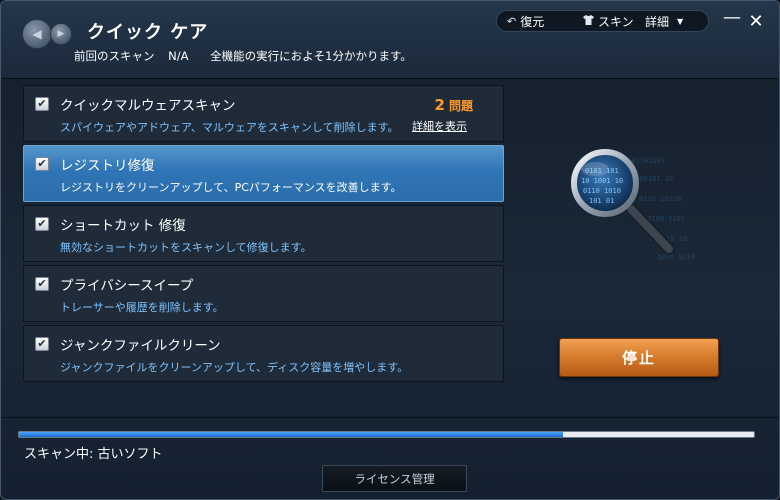 This screenshot has width=780, height=500. I want to click on divider, so click(390, 417).